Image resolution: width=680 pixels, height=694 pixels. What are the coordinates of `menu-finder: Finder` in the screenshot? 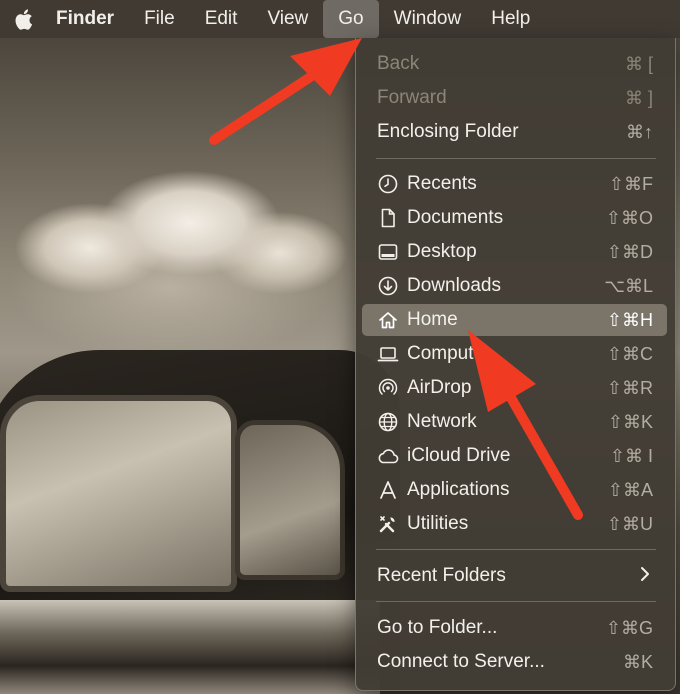 It's located at (82, 19).